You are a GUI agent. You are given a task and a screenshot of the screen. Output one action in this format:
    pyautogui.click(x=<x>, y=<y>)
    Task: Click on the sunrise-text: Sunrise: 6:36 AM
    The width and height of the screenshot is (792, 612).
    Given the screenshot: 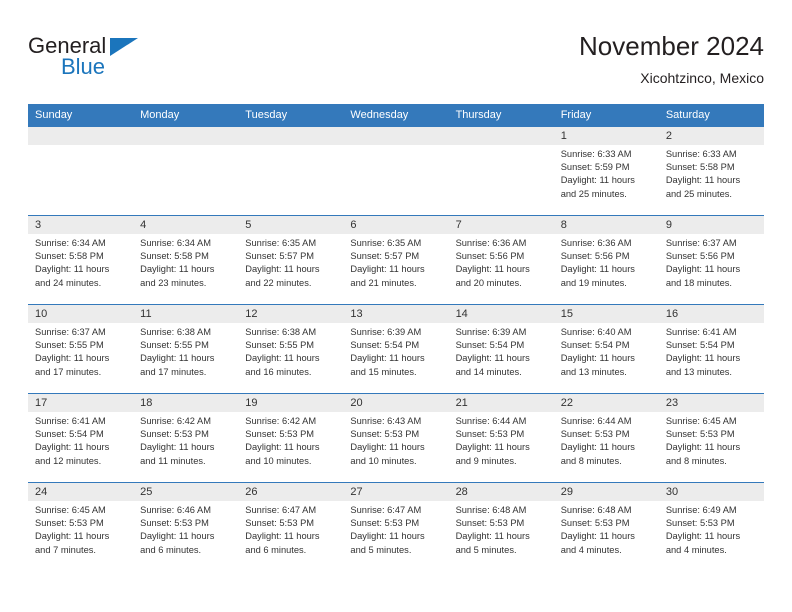 What is the action you would take?
    pyautogui.click(x=491, y=243)
    